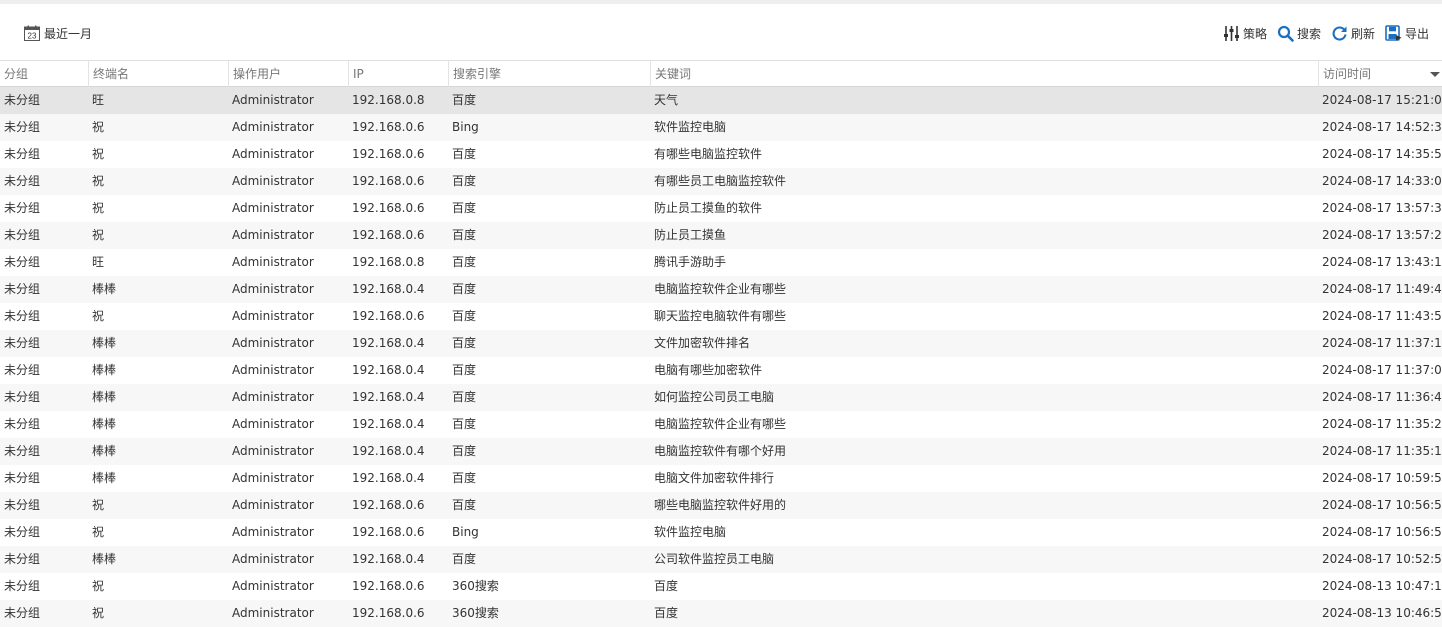 The image size is (1442, 627). I want to click on search-button: 搜索, so click(1299, 33).